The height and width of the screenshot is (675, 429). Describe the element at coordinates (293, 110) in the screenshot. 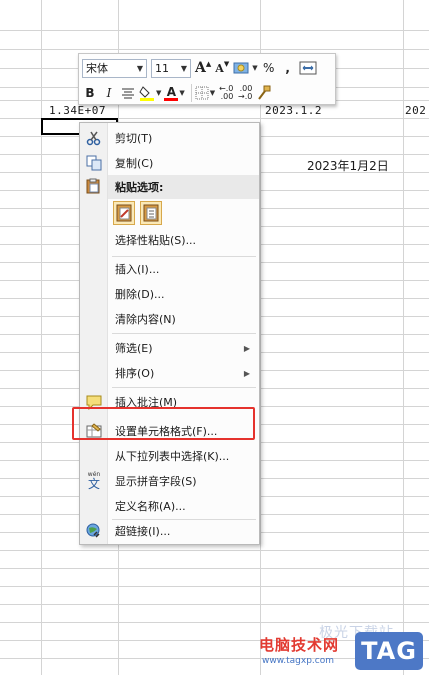

I see `cell-date-text: 2023.1.2` at that location.